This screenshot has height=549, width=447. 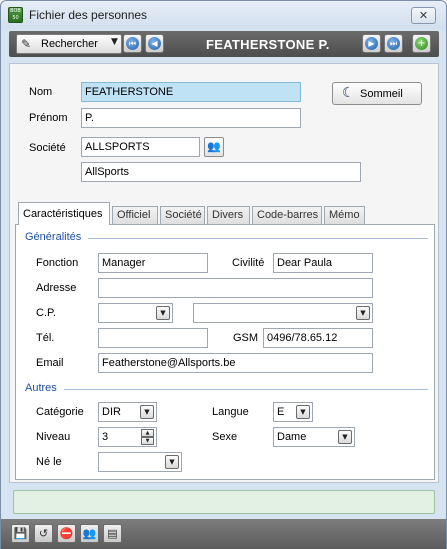 What do you see at coordinates (191, 118) in the screenshot?
I see `prenom-field: P.` at bounding box center [191, 118].